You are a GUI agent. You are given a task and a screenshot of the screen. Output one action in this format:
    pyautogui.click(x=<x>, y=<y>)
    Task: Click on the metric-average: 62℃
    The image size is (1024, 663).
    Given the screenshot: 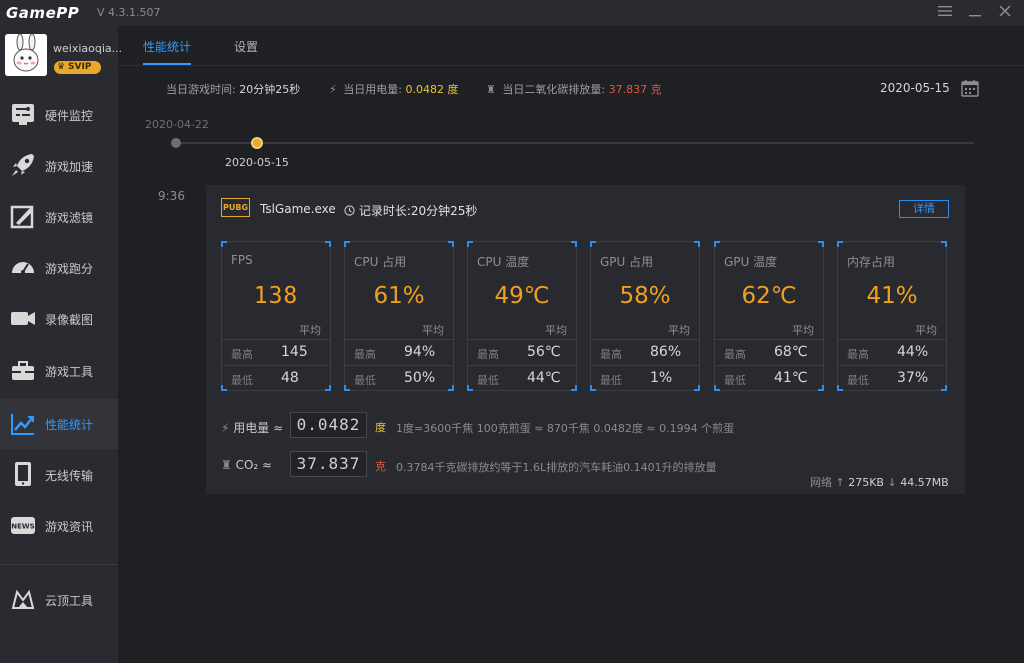 What is the action you would take?
    pyautogui.click(x=769, y=296)
    